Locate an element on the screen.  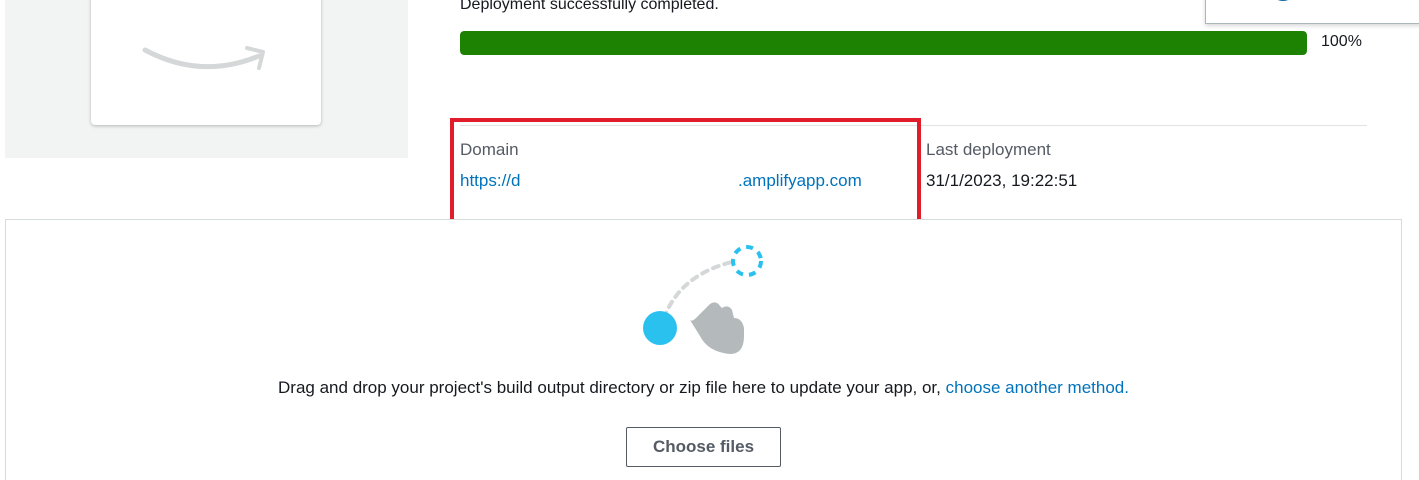
app-preview-thumbnail is located at coordinates (206, 62).